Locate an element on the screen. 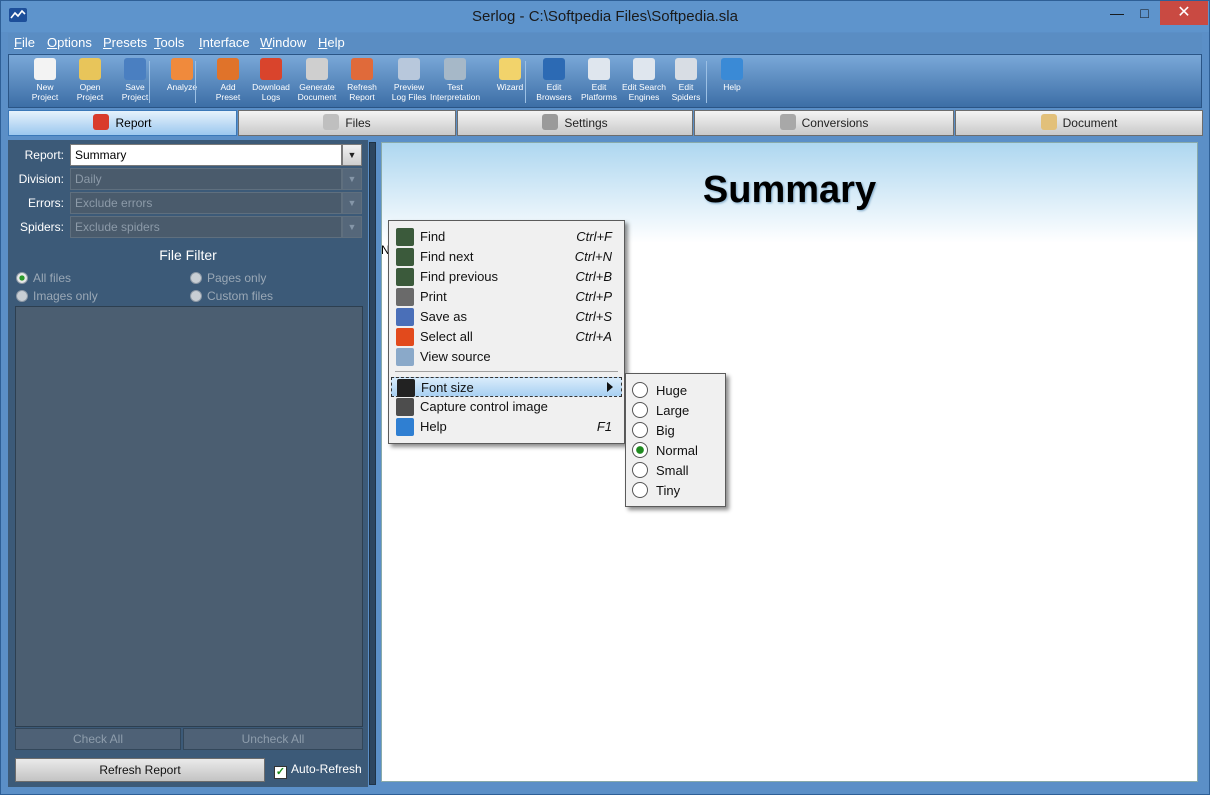  radio-custom-files: Custom files is located at coordinates (231, 296).